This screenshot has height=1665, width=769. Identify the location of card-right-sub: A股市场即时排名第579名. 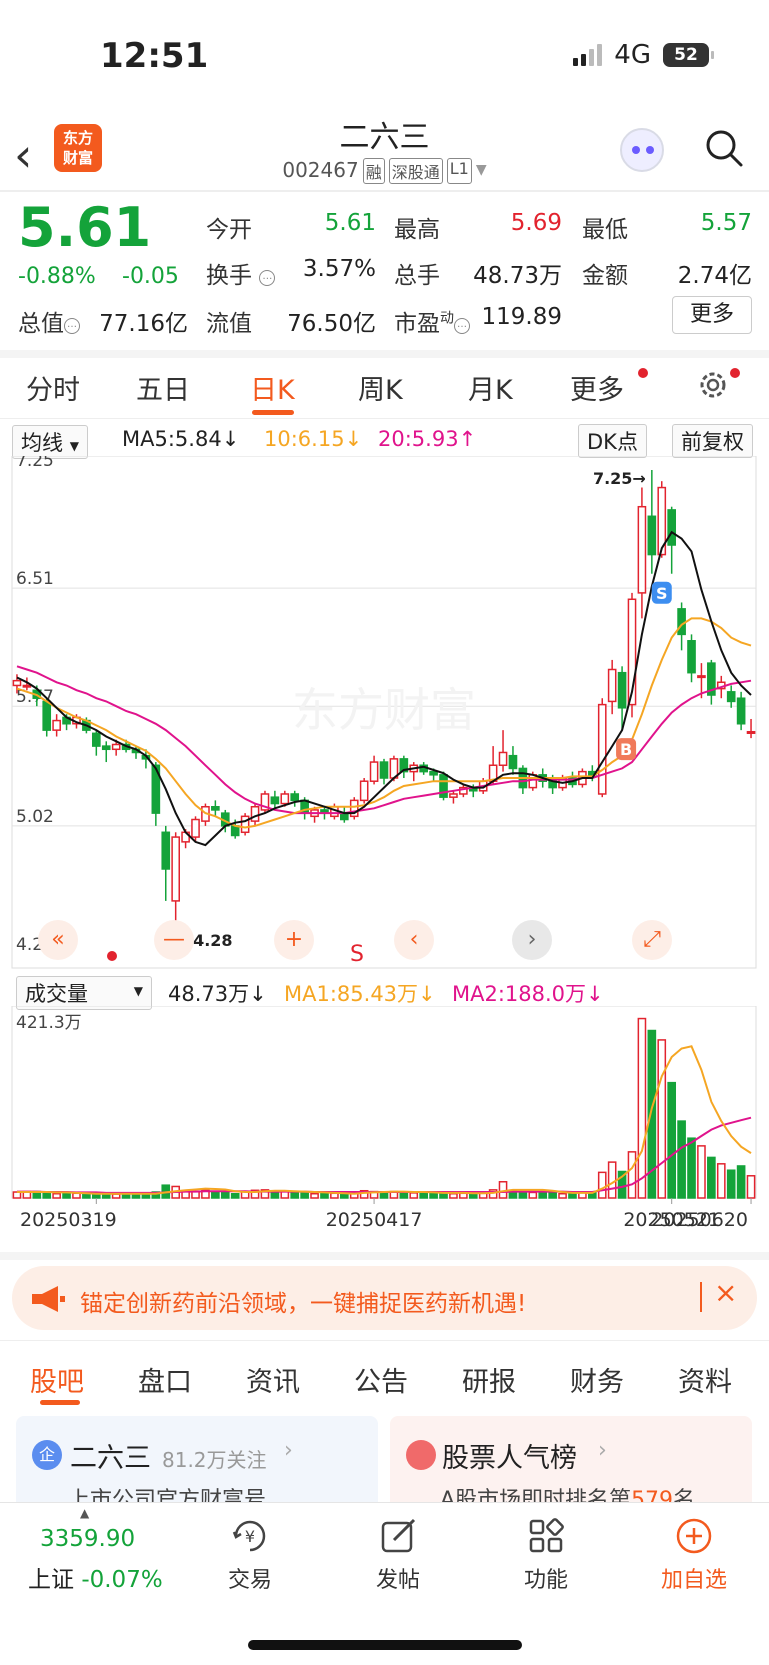
(568, 1495).